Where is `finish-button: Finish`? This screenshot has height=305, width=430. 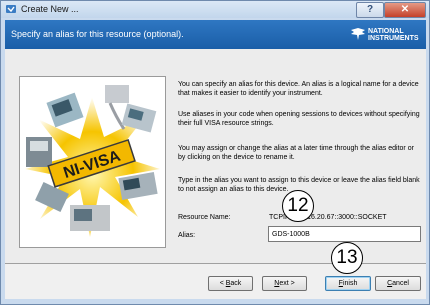 finish-button: Finish is located at coordinates (348, 283).